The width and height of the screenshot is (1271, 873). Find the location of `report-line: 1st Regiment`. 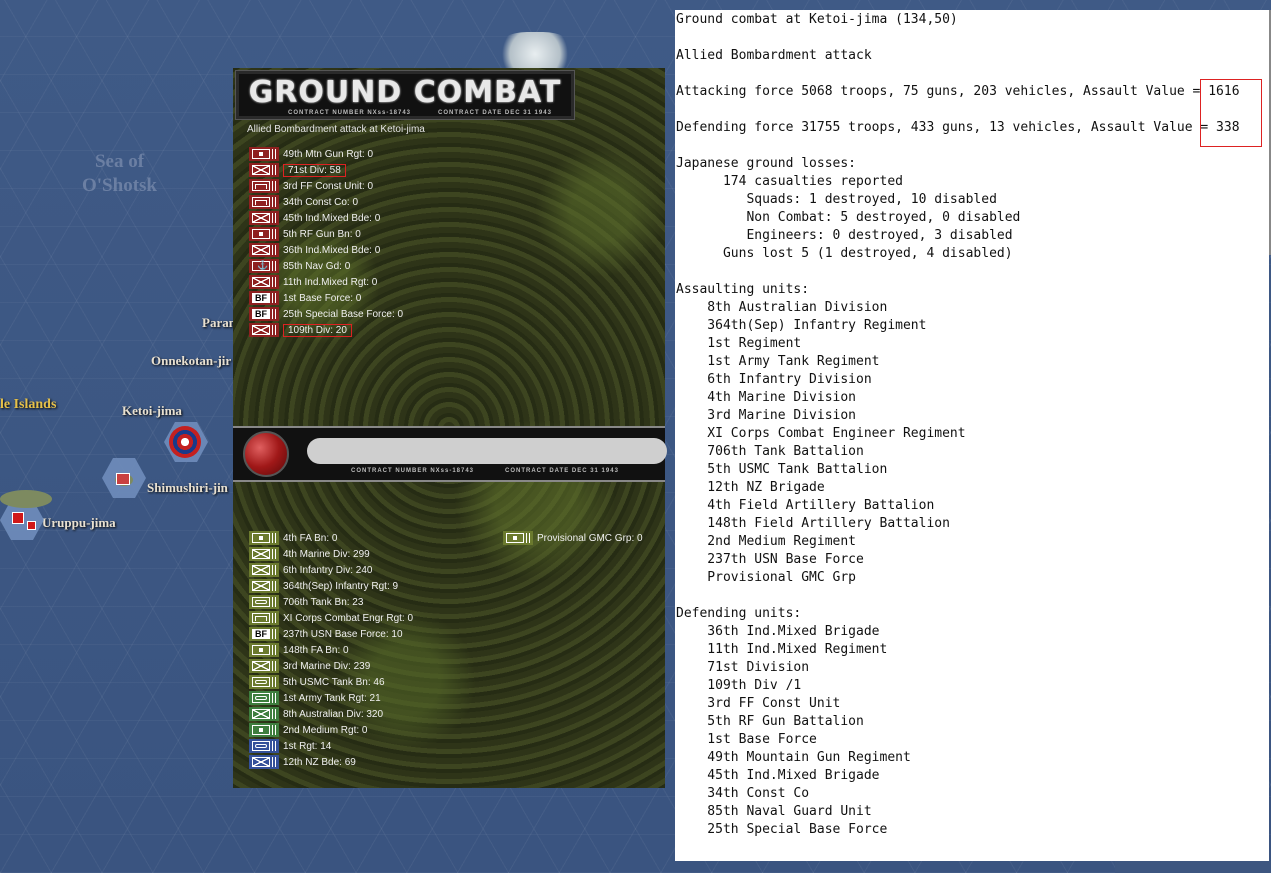

report-line: 1st Regiment is located at coordinates (739, 343).